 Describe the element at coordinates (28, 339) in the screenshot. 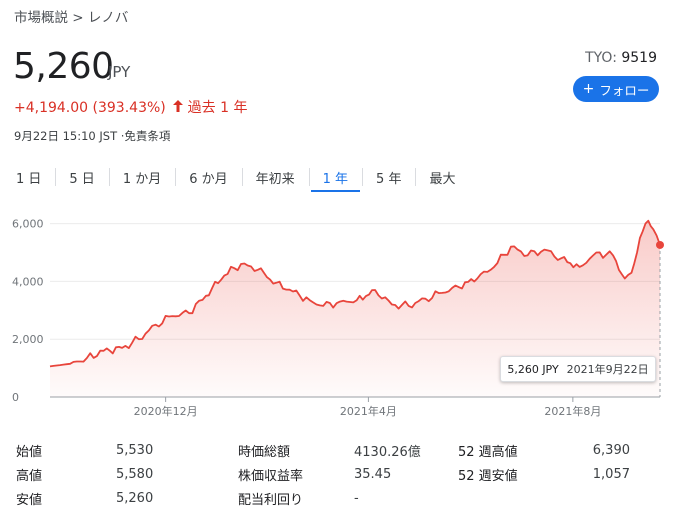

I see `y-tick-label: 2,000` at that location.